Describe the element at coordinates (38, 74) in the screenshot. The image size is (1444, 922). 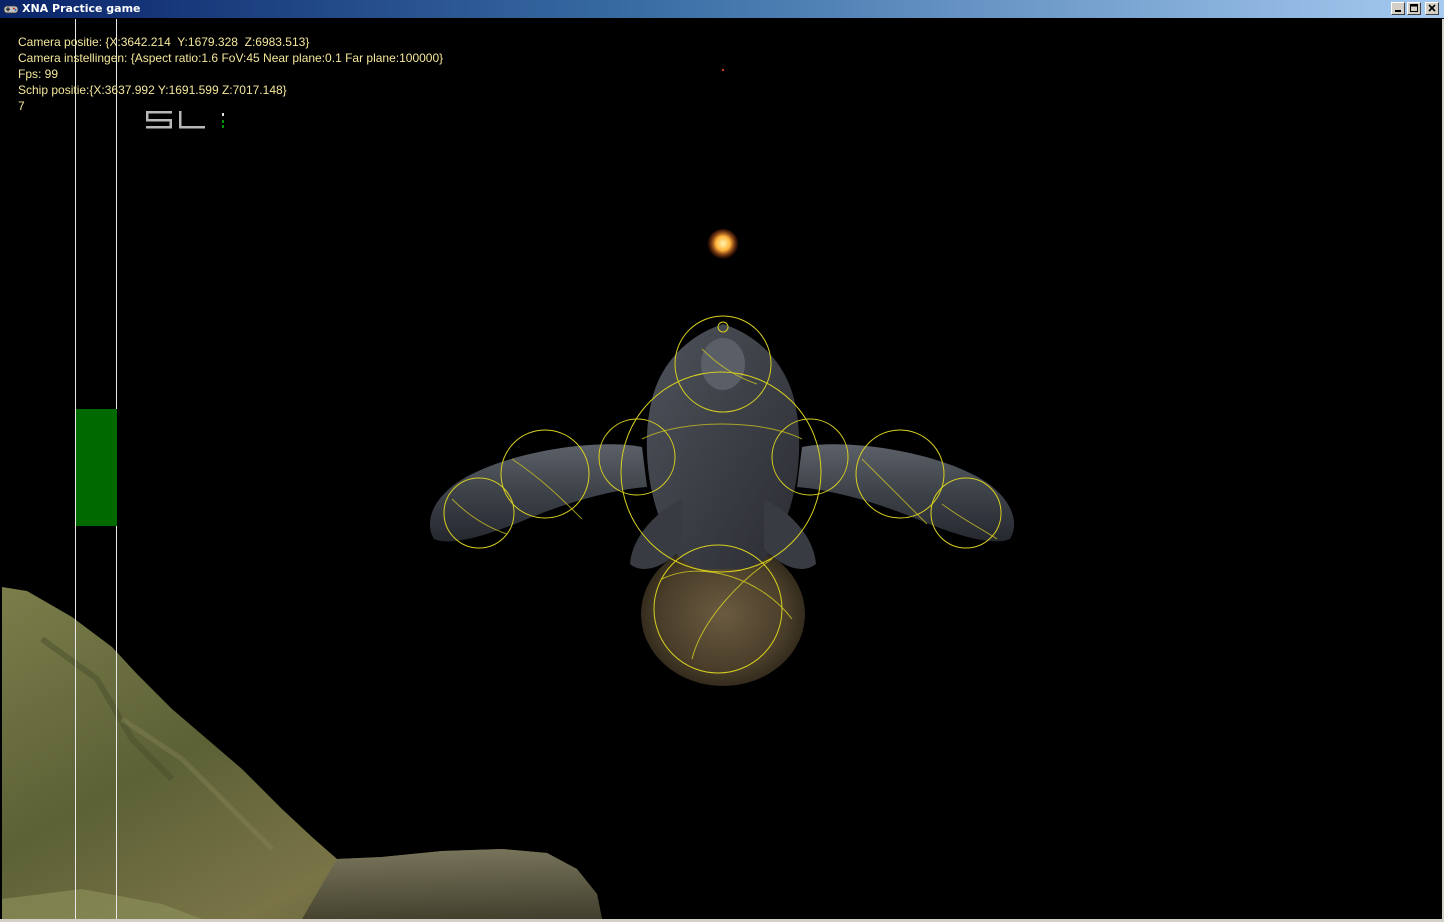
I see `fps-text: Fps: 99` at that location.